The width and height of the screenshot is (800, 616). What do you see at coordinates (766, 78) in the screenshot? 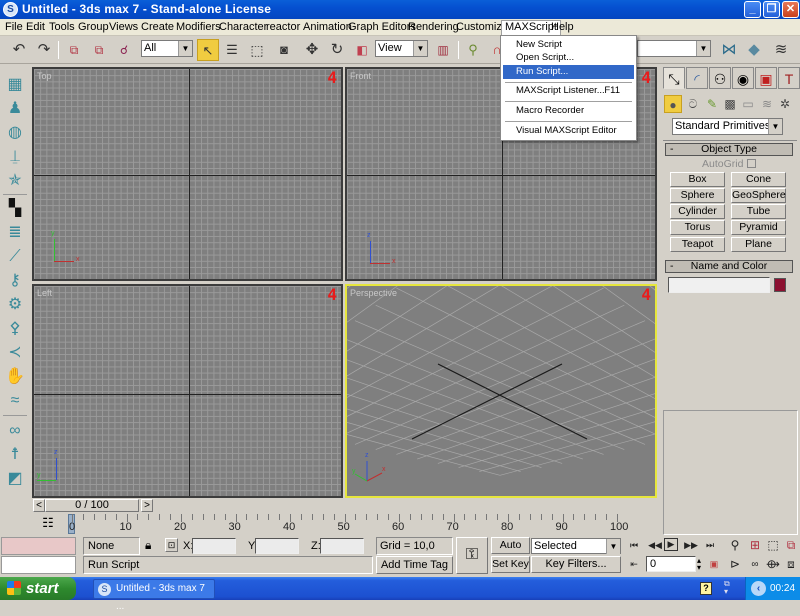
I see `display-tab-icon: ▣` at bounding box center [766, 78].